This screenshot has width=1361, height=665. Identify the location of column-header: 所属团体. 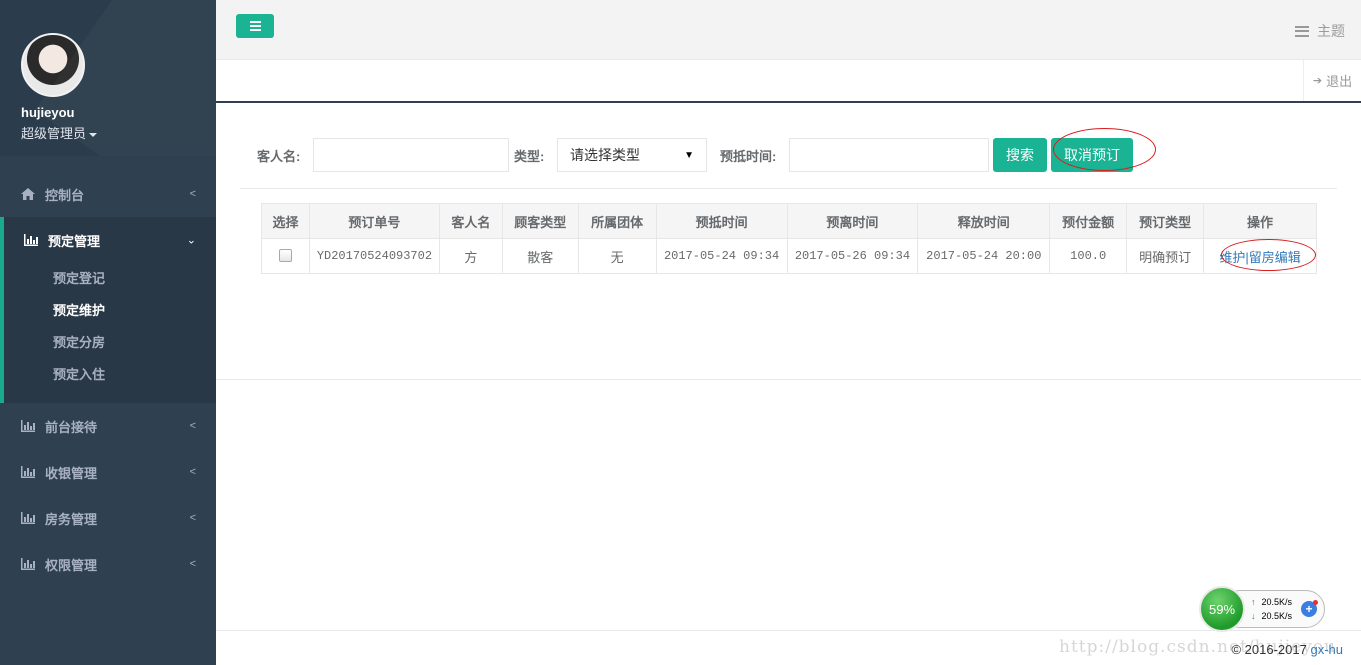
(617, 221).